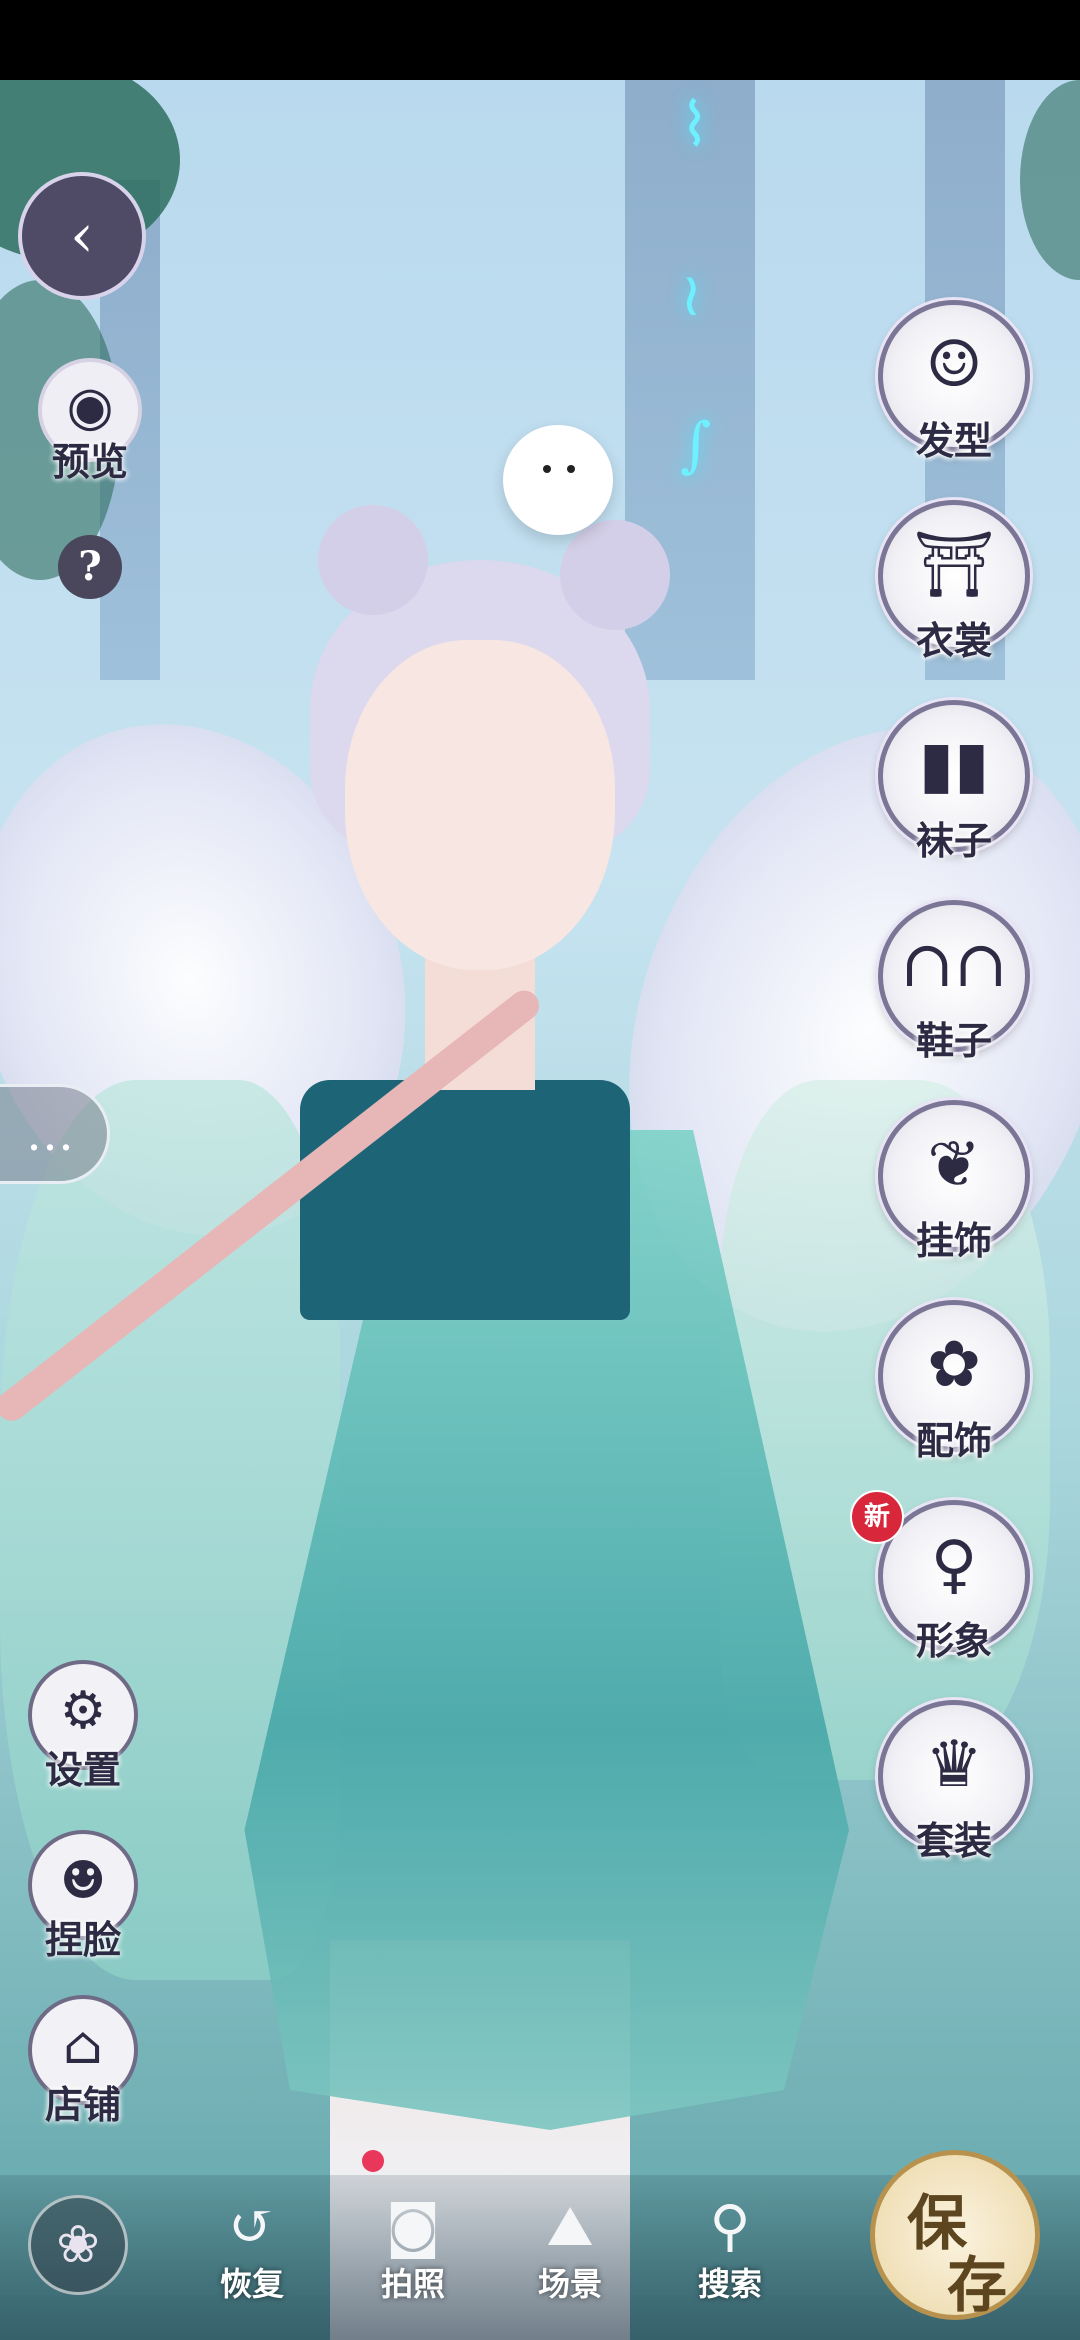 The image size is (1080, 2340). Describe the element at coordinates (954, 764) in the screenshot. I see `socks-icon: ▮▮` at that location.